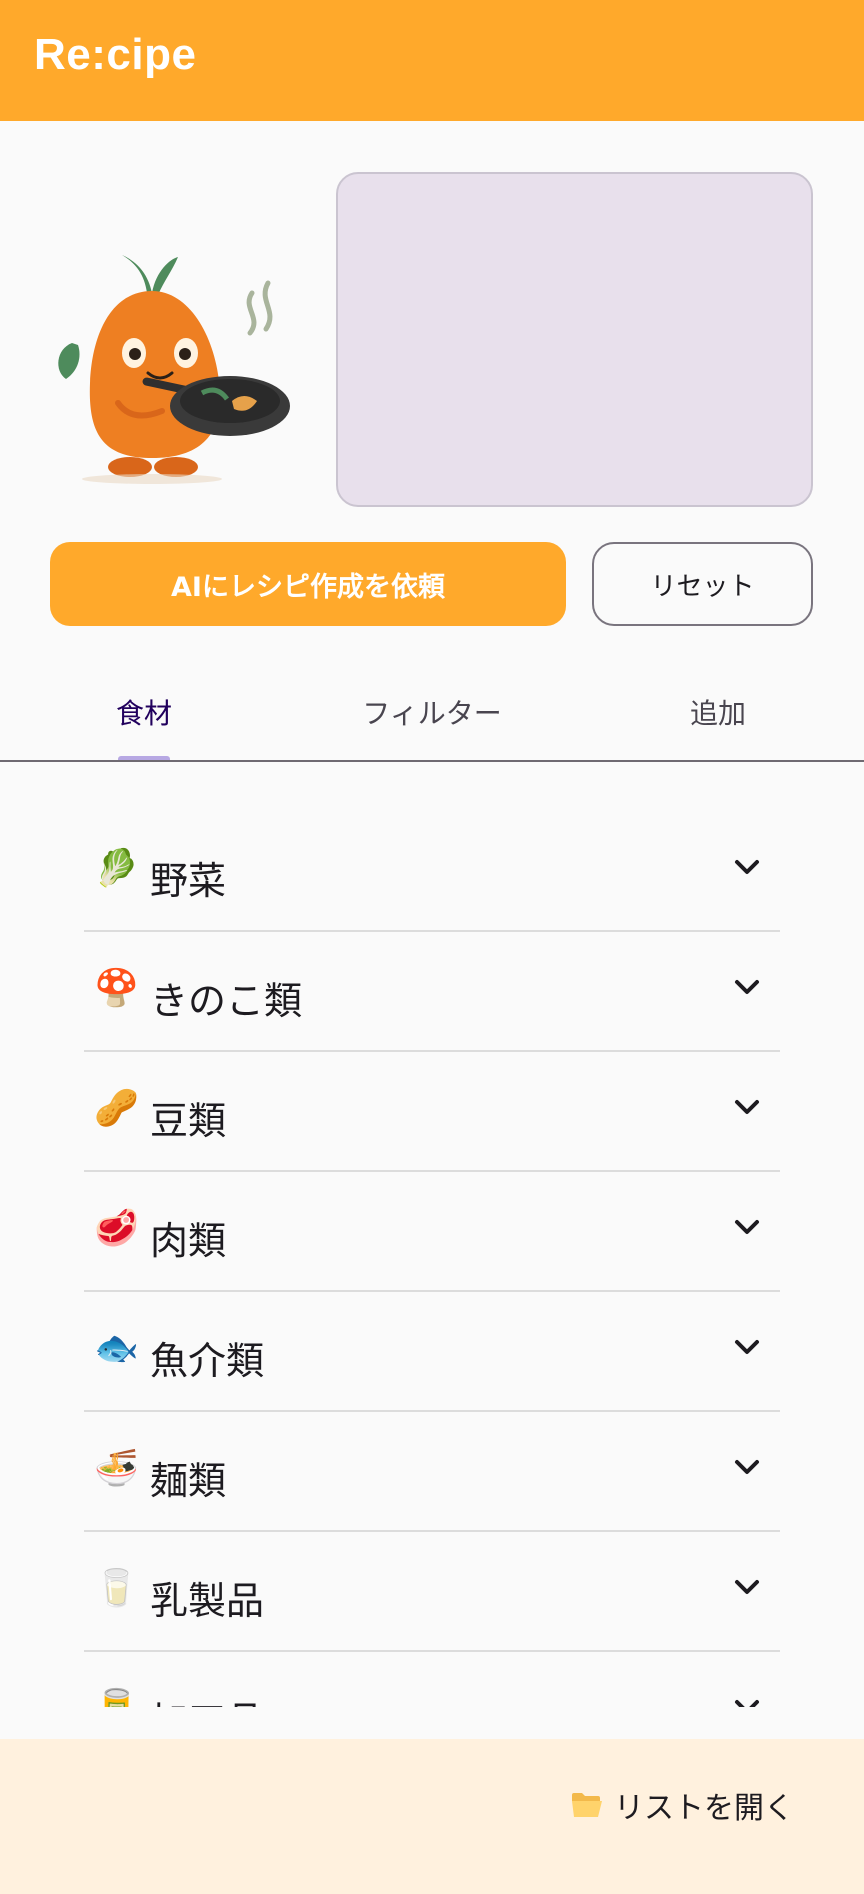 The height and width of the screenshot is (1894, 864). What do you see at coordinates (432, 1232) in the screenshot?
I see `category-item-meat: 🥩 肉類` at bounding box center [432, 1232].